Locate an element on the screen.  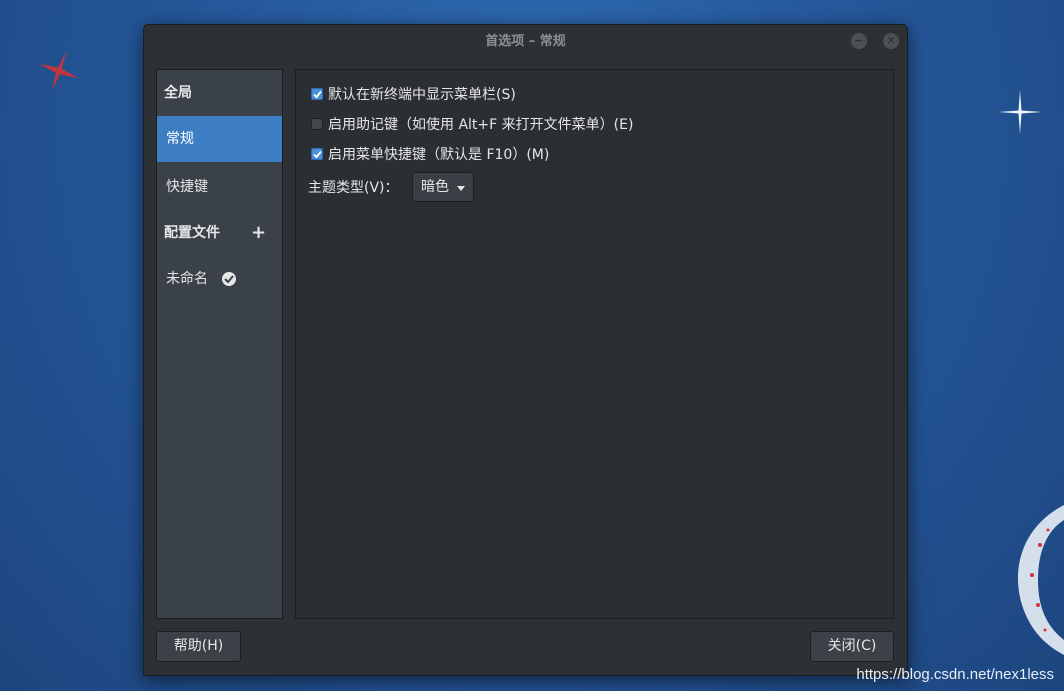
option-label: 默认在新终端中显示菜单栏(S) is located at coordinates (422, 95).